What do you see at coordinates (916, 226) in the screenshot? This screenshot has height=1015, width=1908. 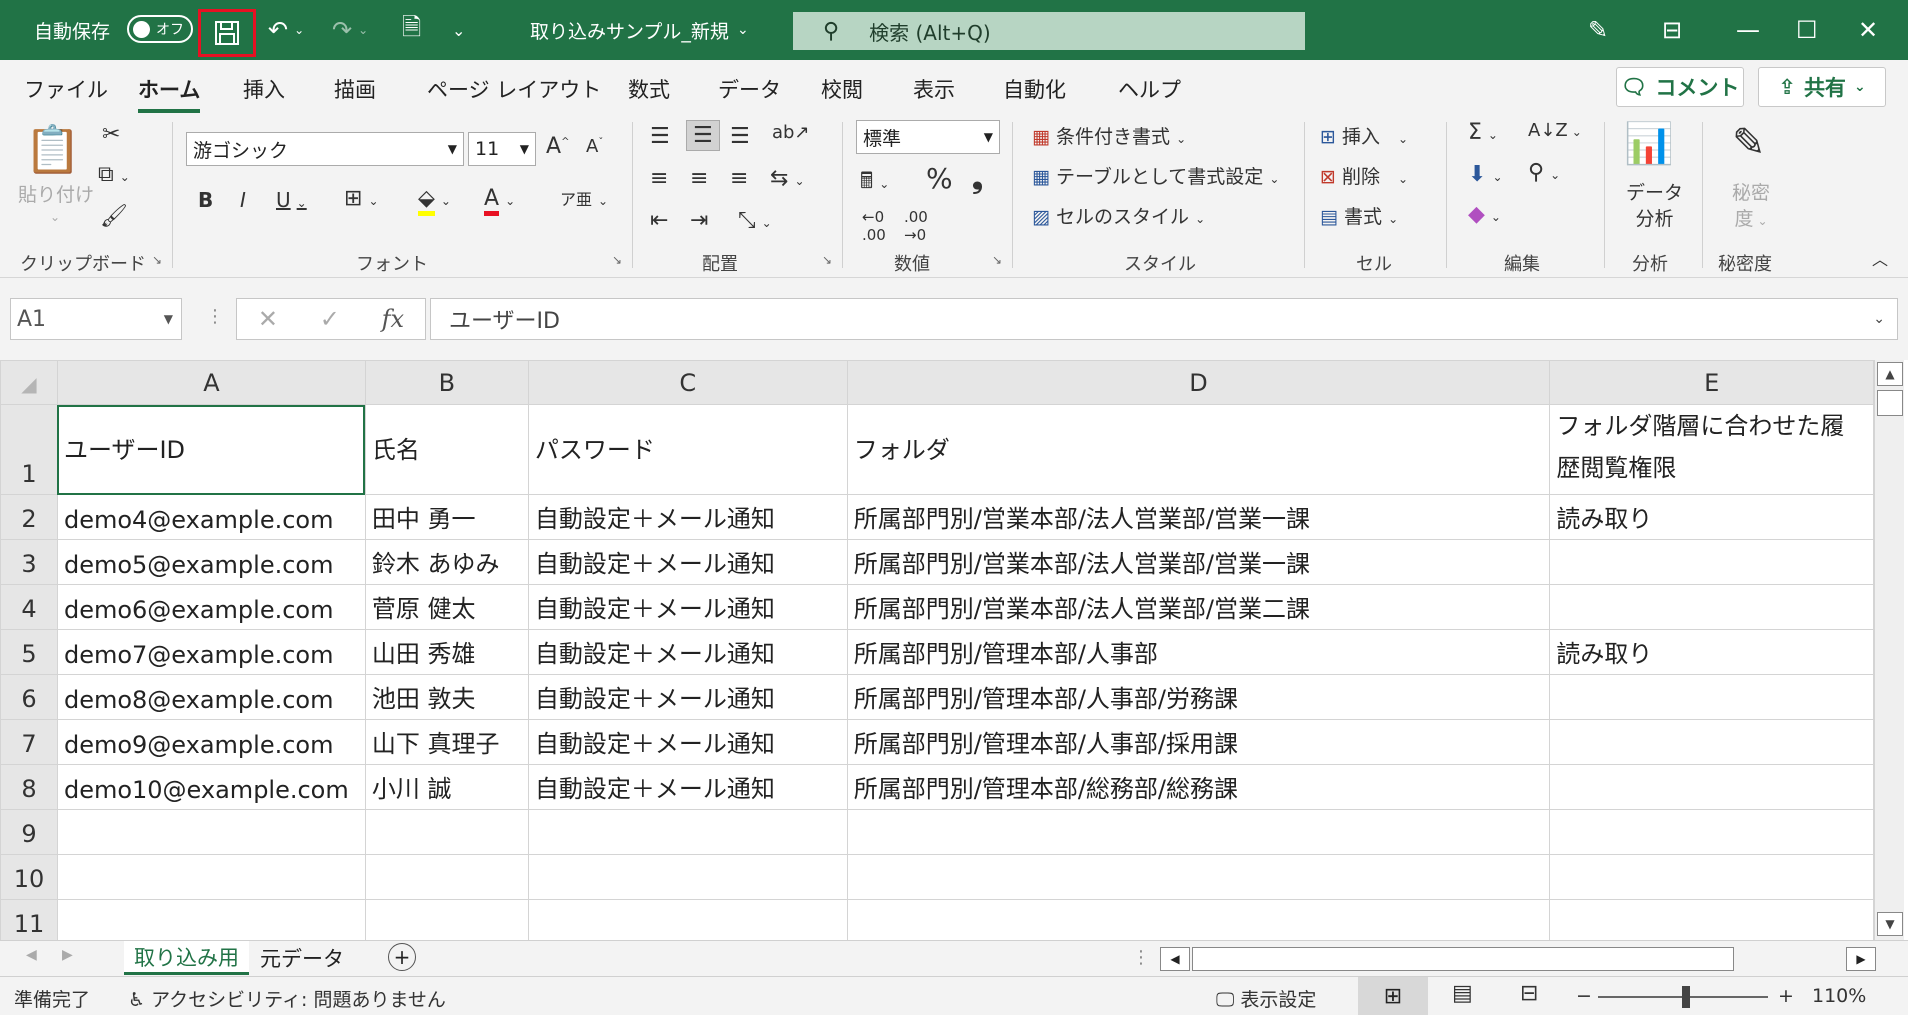 I see `decrease-decimal-icon: .00 →0` at bounding box center [916, 226].